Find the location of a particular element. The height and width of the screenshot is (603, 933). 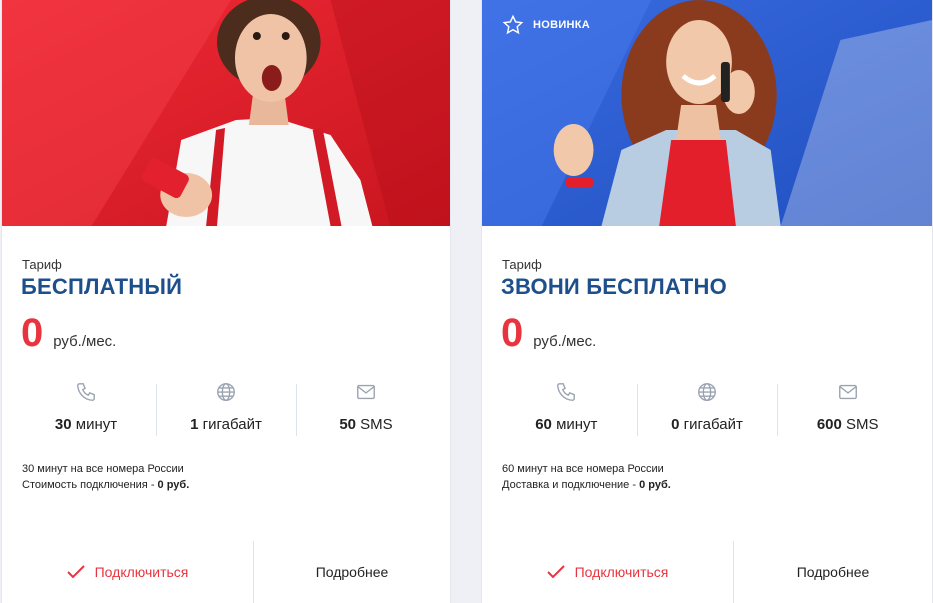

new-badge: НОВИНКА is located at coordinates (546, 25).